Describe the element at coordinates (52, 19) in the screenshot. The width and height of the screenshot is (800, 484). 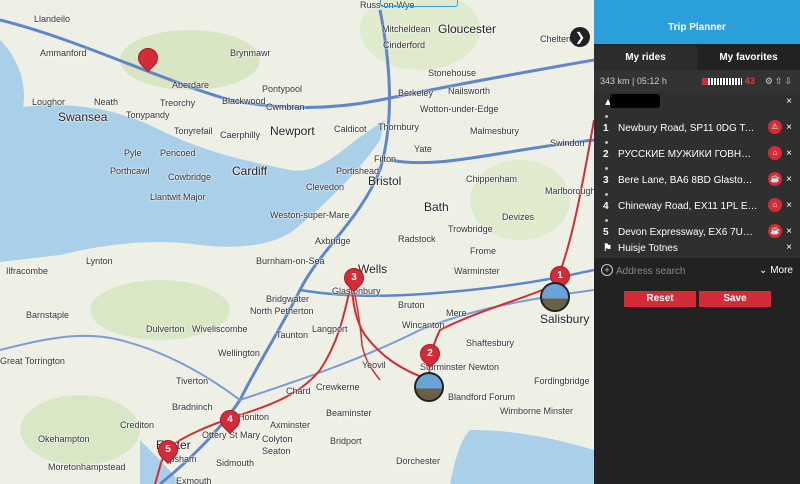
I see `map-label: Llandeilo` at that location.